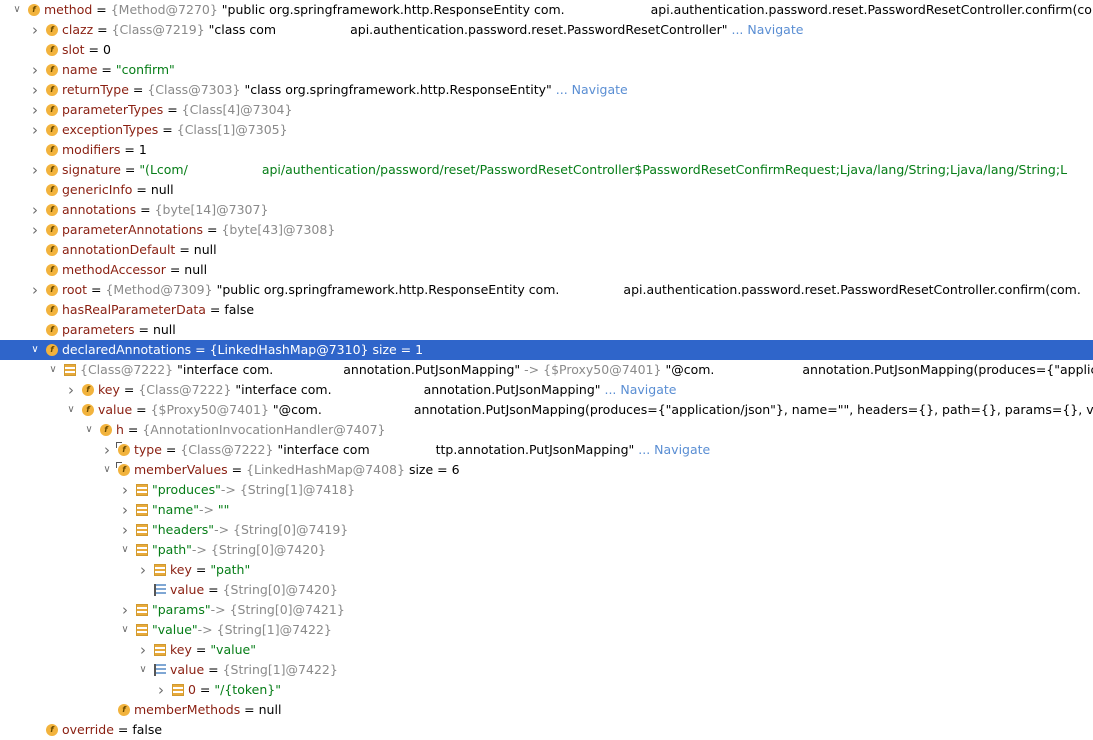 The image size is (1093, 740). Describe the element at coordinates (434, 469) in the screenshot. I see `size-label: size = 6` at that location.